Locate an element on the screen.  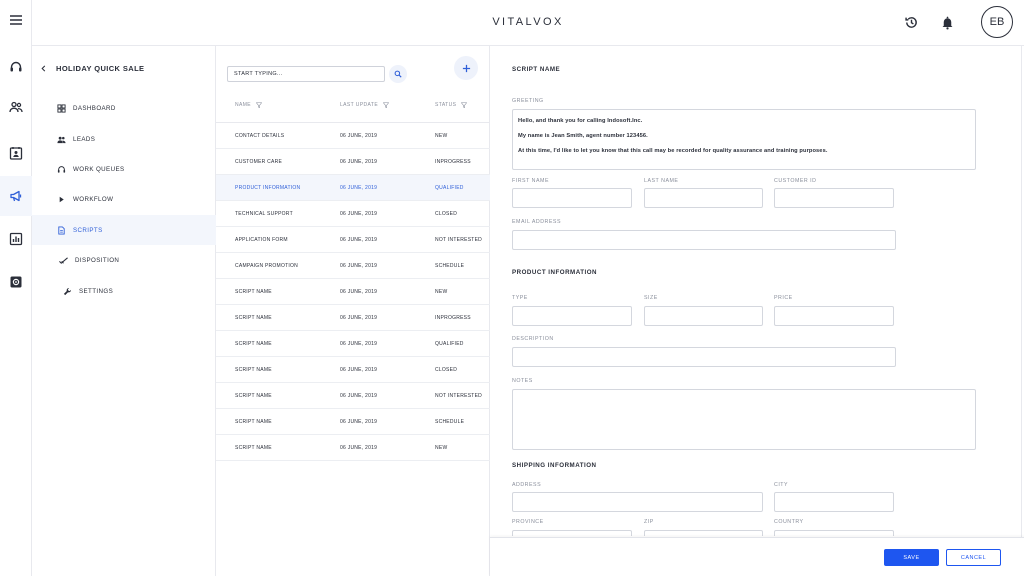
table-row: CONTACT DETAILS 06 JUNE, 2019 NEW is located at coordinates (353, 136).